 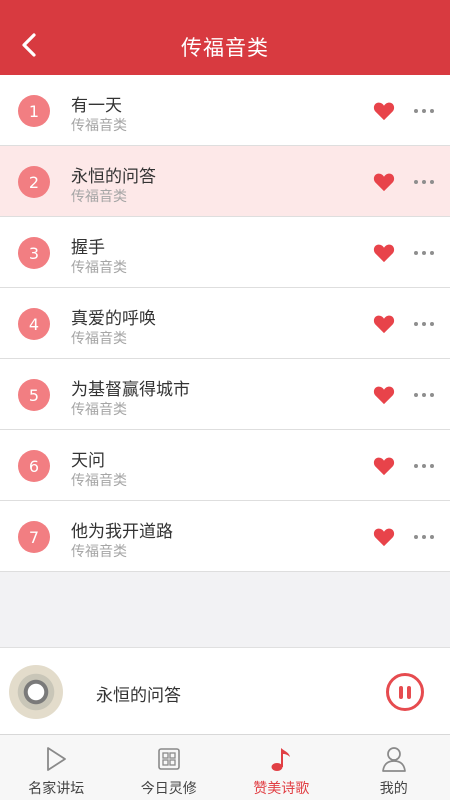 I want to click on now-playing-title: 永恒的问答, so click(x=138, y=696).